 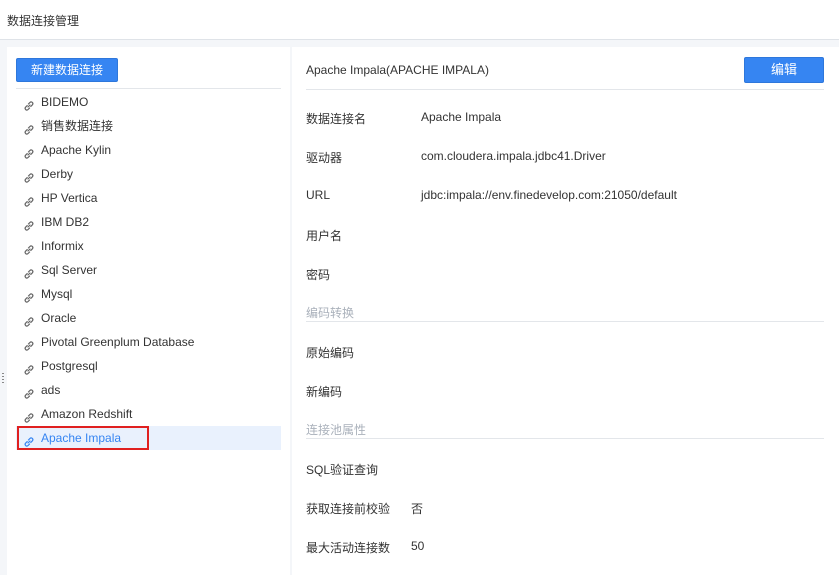 What do you see at coordinates (81, 438) in the screenshot?
I see `connection-label: Apache Impala` at bounding box center [81, 438].